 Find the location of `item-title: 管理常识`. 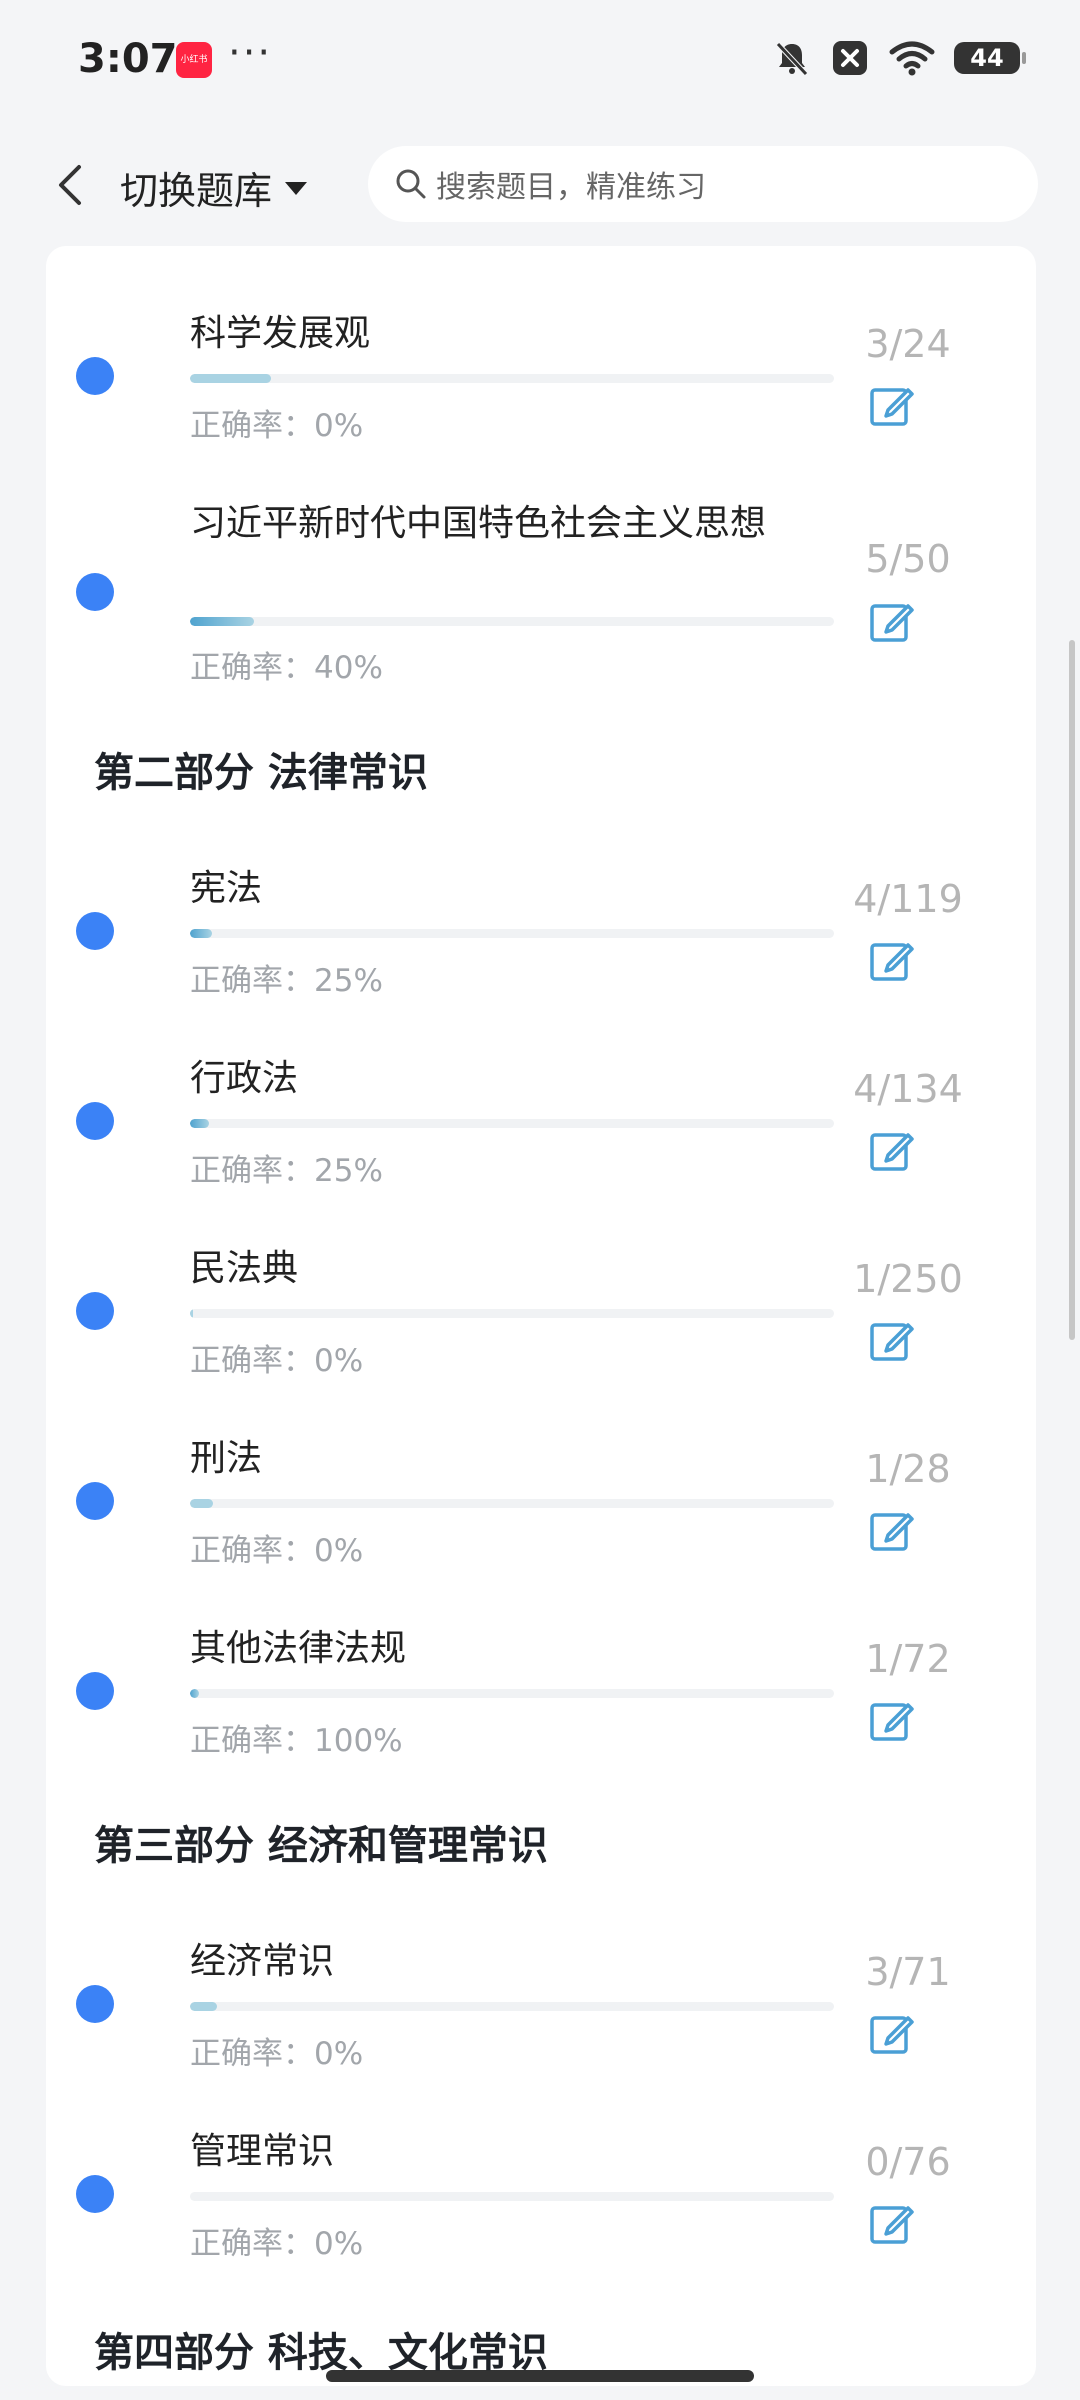

item-title: 管理常识 is located at coordinates (262, 2151).